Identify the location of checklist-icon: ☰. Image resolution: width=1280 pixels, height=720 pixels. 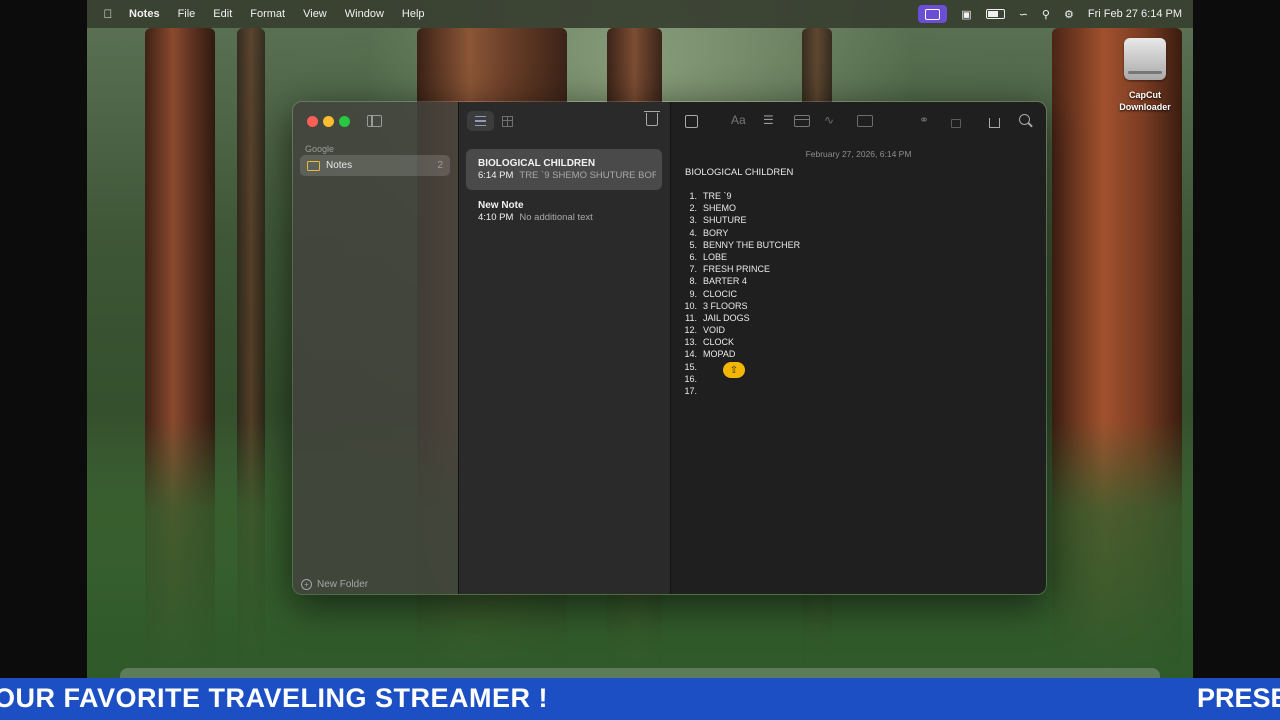
(768, 120).